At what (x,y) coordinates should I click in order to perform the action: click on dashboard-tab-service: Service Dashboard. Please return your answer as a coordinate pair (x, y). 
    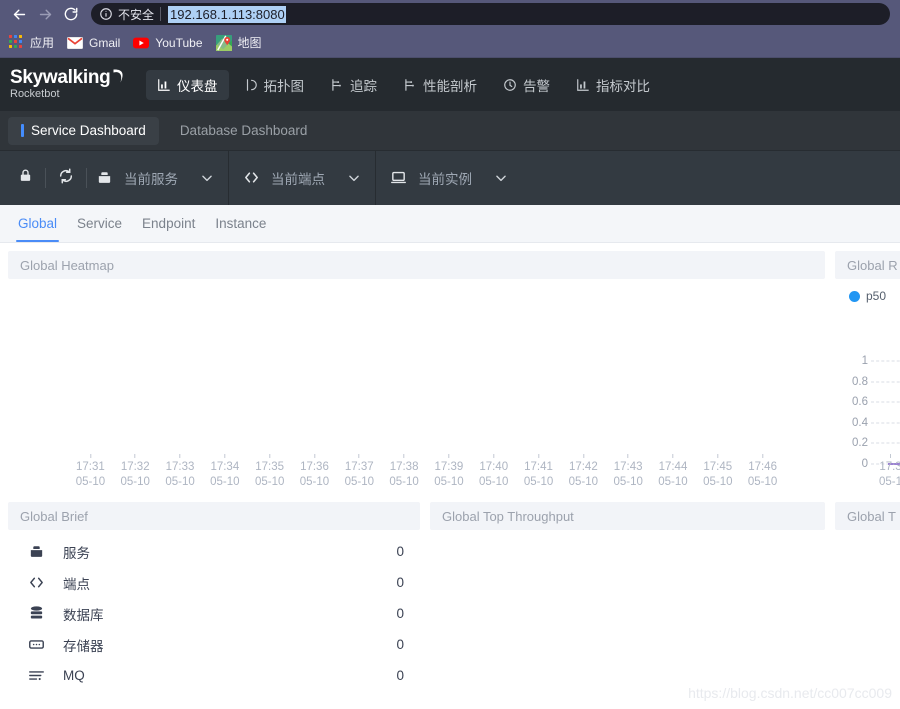
    Looking at the image, I should click on (83, 130).